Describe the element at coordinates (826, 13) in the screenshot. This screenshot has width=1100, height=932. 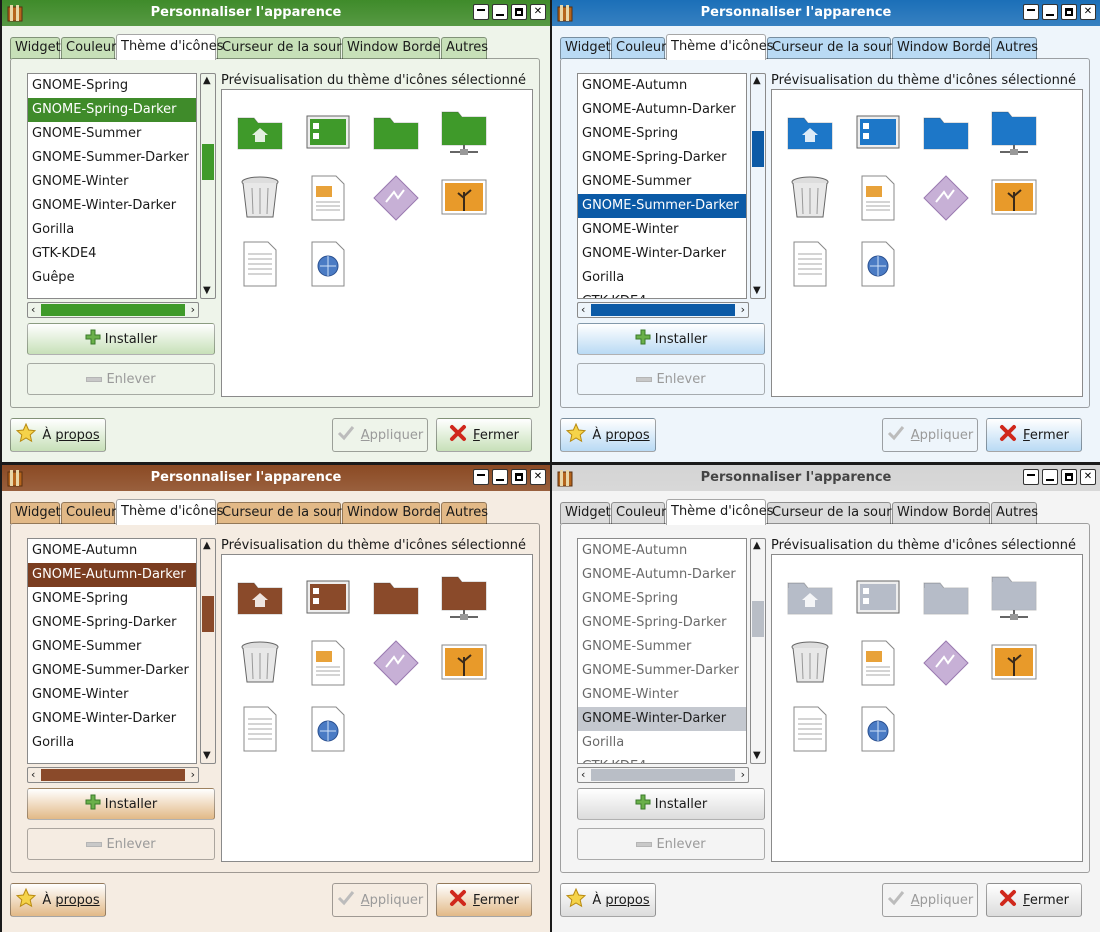
I see `titlebar: Personnaliser l'apparence ✕` at that location.